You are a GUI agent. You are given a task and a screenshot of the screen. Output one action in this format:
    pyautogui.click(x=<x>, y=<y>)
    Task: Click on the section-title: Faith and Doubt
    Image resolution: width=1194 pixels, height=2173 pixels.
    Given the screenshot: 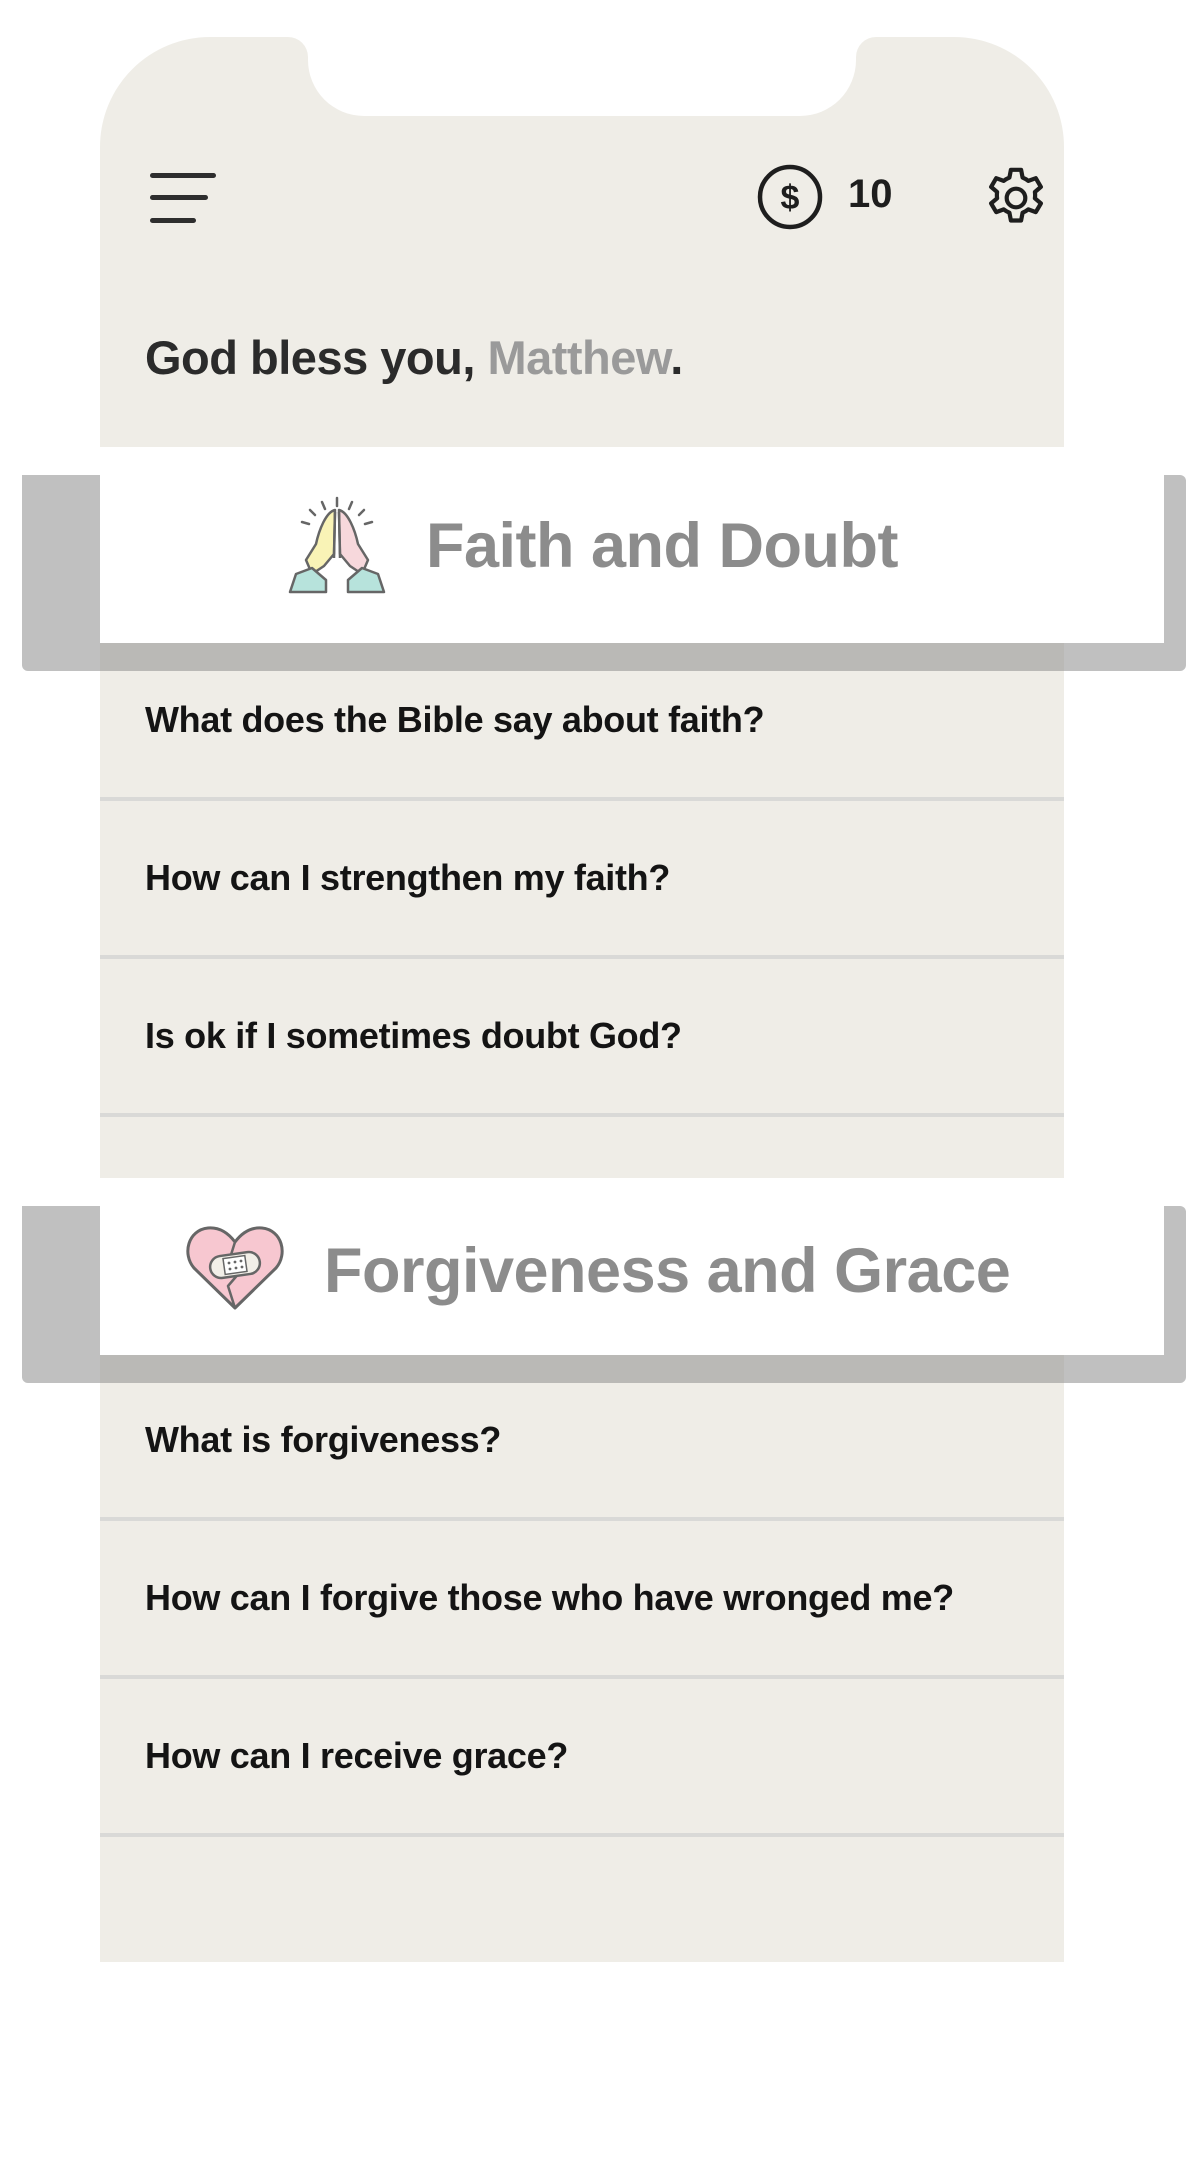 What is the action you would take?
    pyautogui.click(x=662, y=546)
    